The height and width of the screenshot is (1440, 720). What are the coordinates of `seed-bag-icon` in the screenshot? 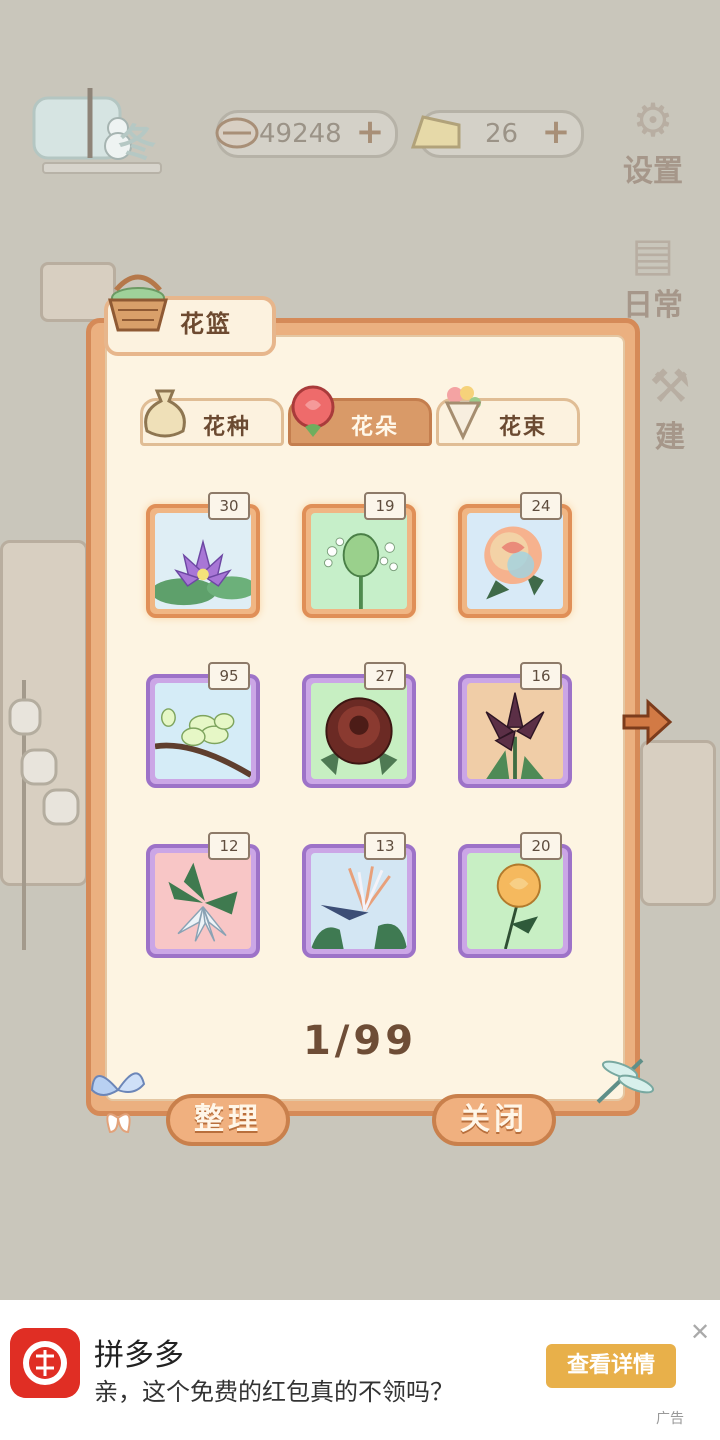 It's located at (165, 413).